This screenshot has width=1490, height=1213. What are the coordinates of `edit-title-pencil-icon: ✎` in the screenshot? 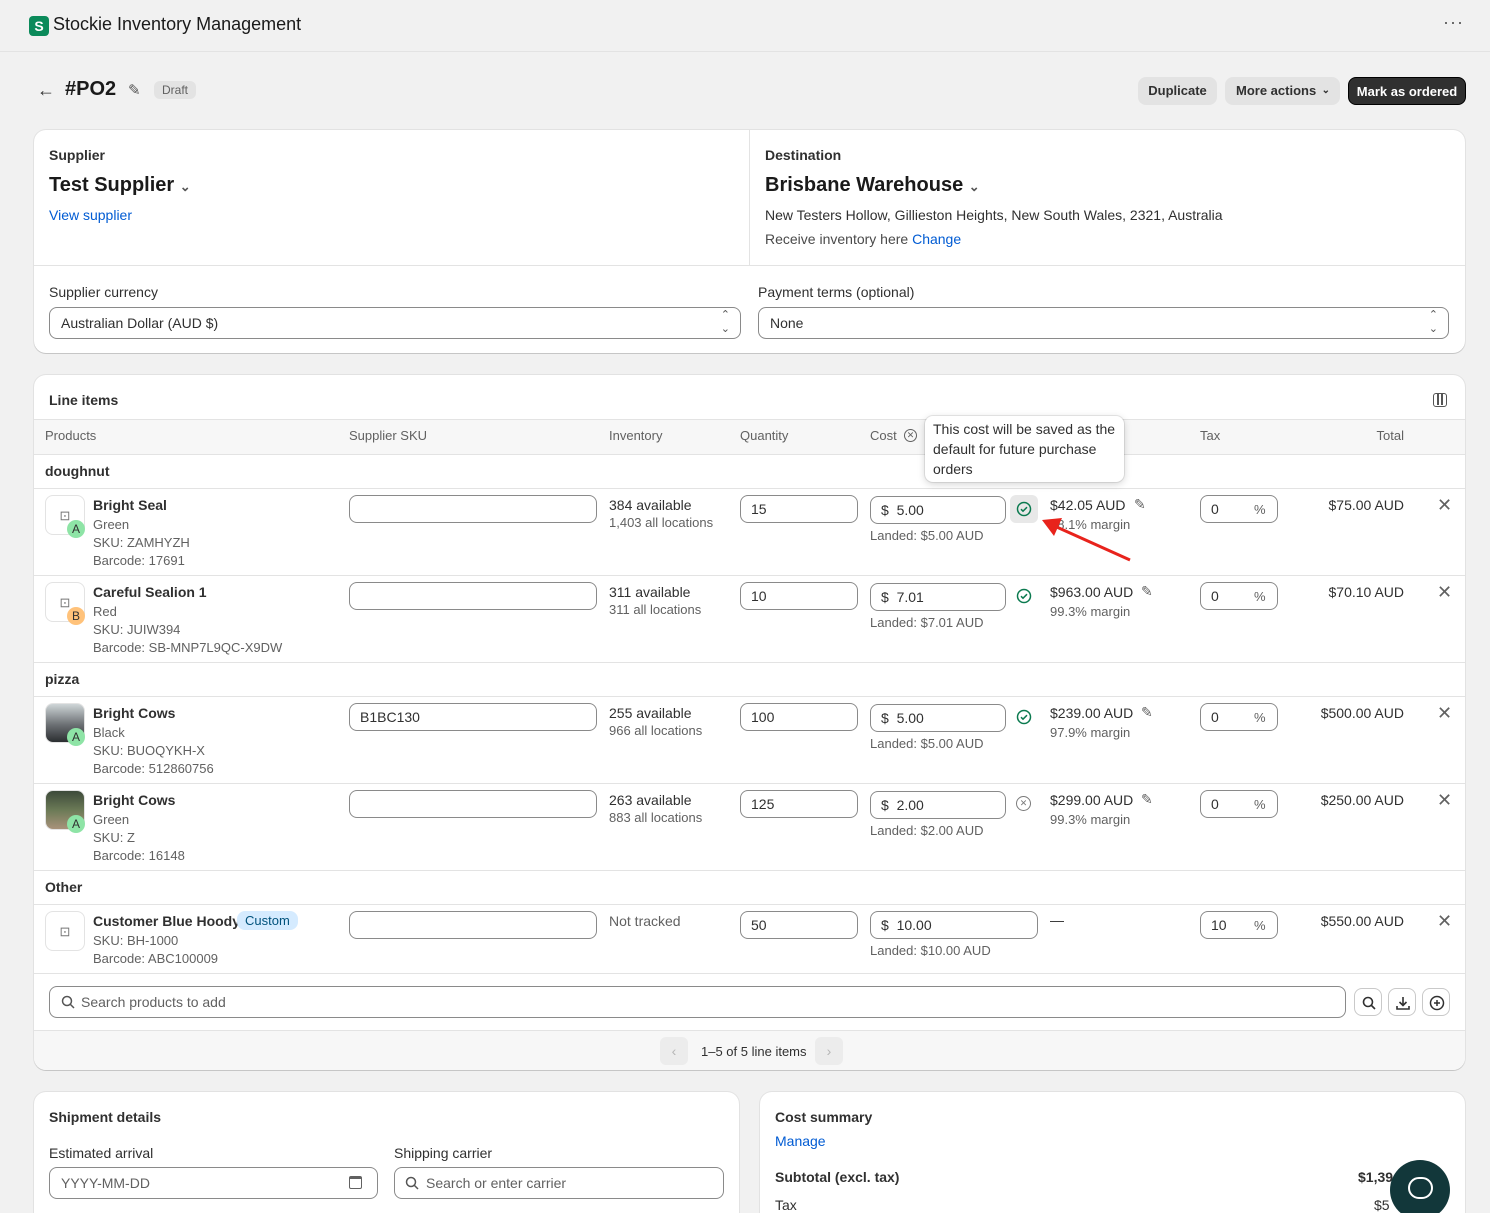 It's located at (134, 90).